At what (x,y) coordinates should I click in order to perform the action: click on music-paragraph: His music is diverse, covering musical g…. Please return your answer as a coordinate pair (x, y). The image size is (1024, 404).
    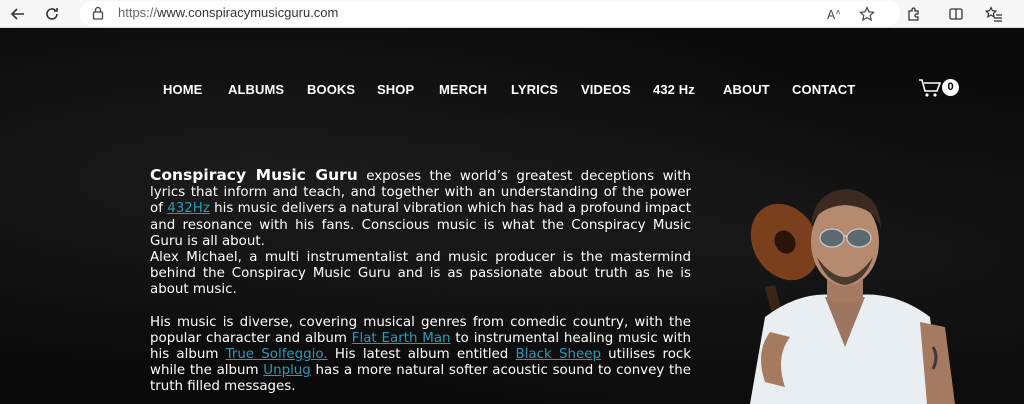
    Looking at the image, I should click on (421, 354).